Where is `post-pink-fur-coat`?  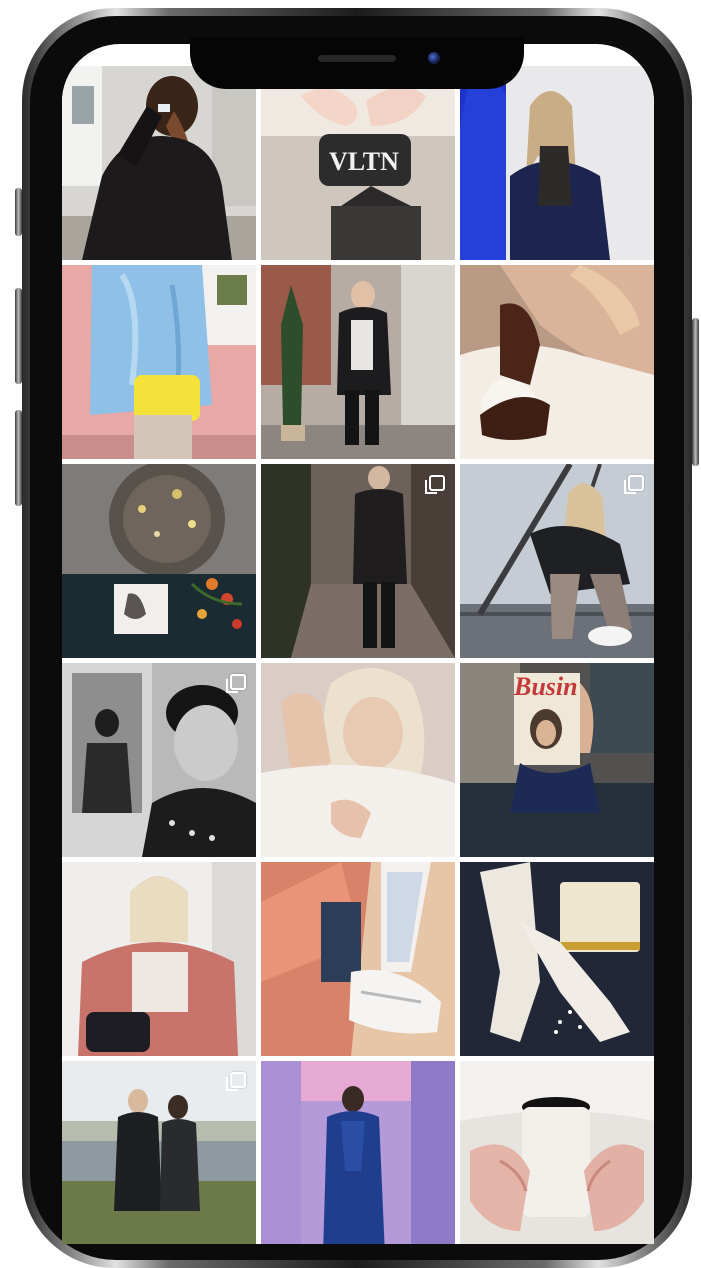 post-pink-fur-coat is located at coordinates (159, 959).